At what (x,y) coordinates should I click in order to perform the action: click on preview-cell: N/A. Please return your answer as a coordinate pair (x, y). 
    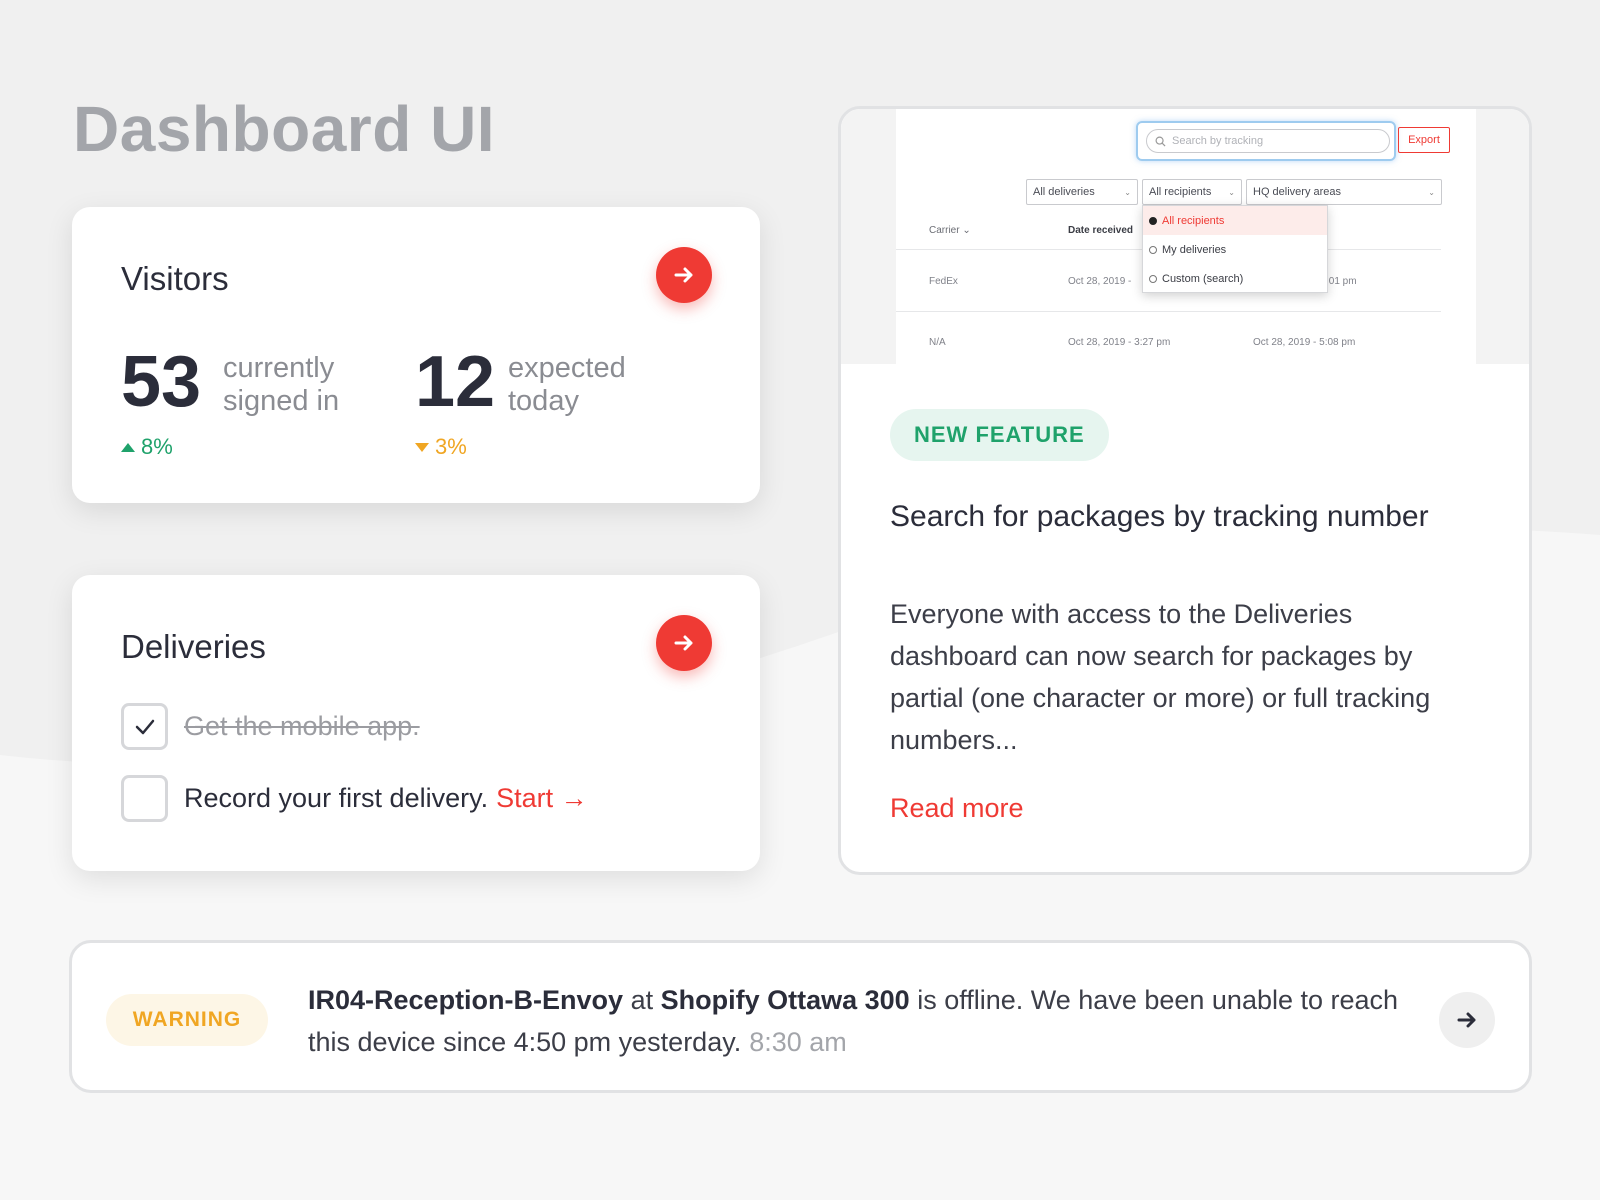
    Looking at the image, I should click on (937, 342).